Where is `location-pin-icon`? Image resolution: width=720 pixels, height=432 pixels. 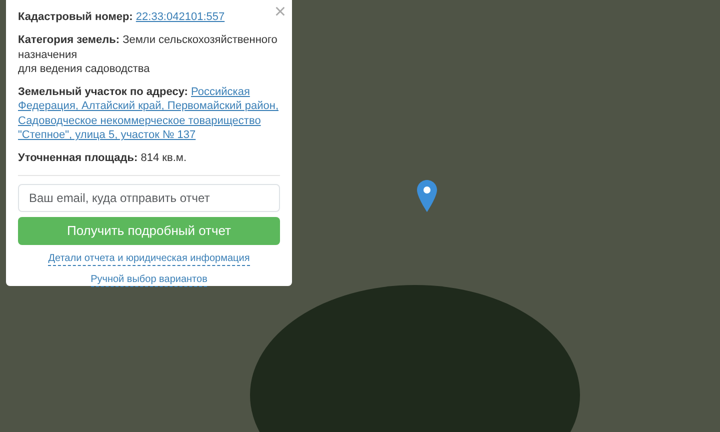
location-pin-icon is located at coordinates (427, 196).